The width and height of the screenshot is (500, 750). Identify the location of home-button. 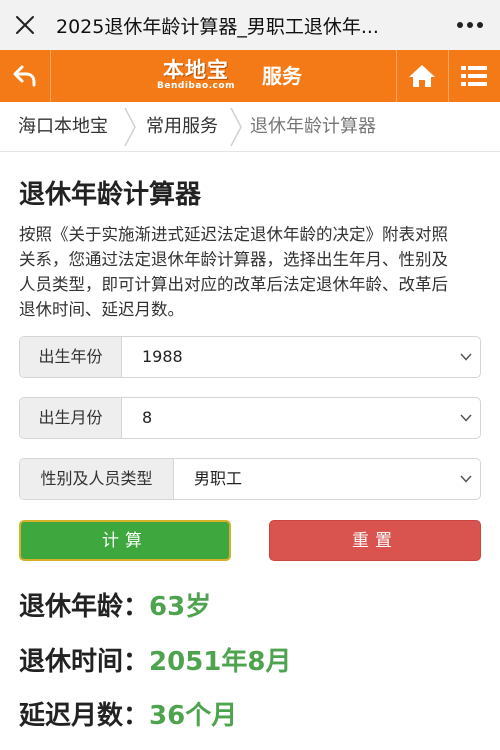
(422, 76).